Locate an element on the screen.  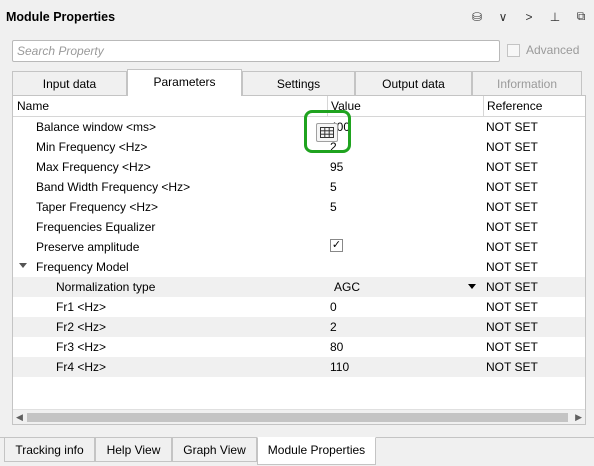
property-name: Min Frequency <Hz> is located at coordinates (92, 147).